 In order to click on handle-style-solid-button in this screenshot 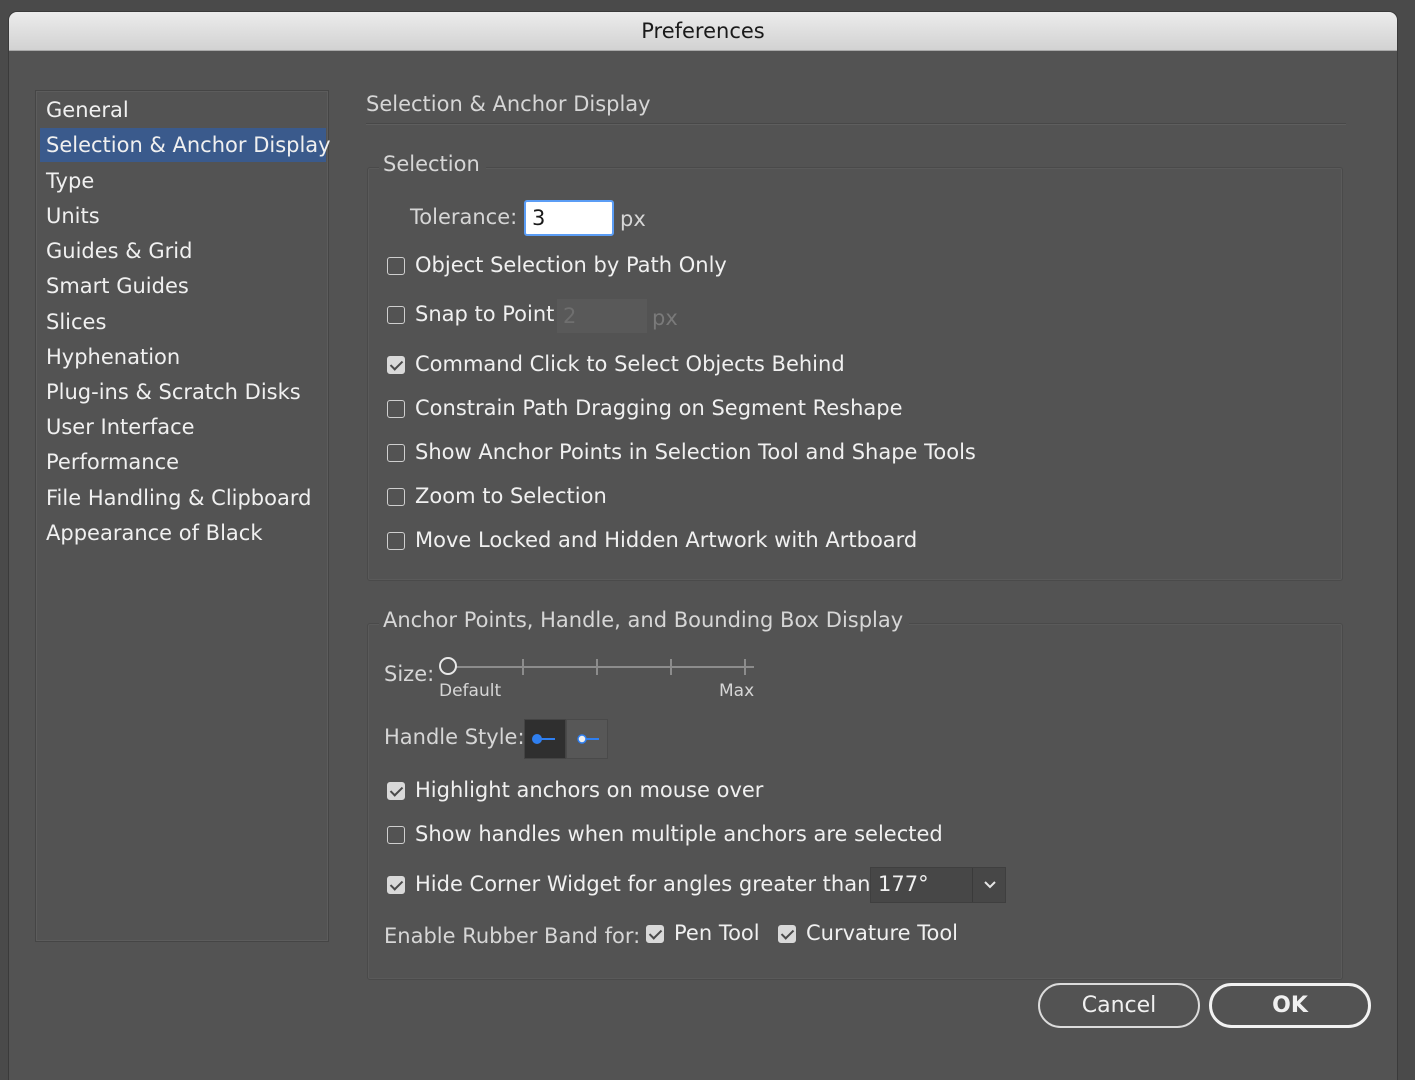, I will do `click(545, 739)`.